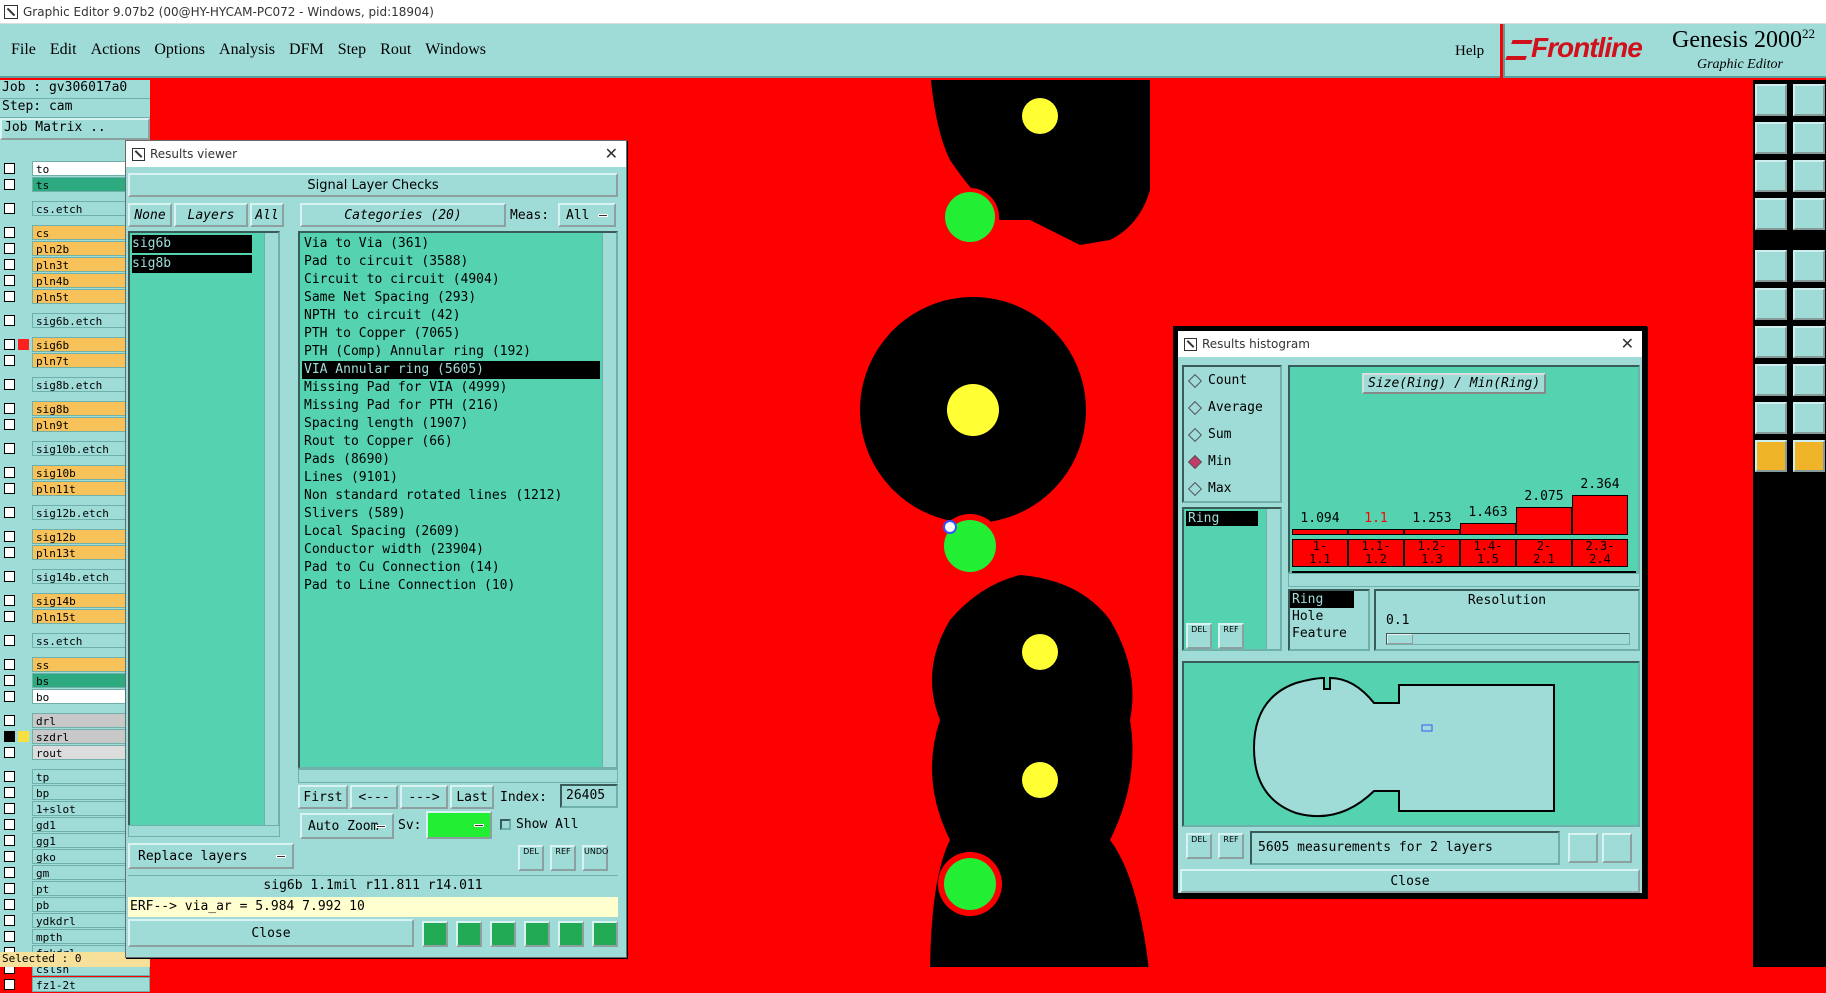 Image resolution: width=1826 pixels, height=993 pixels. Describe the element at coordinates (1376, 553) in the screenshot. I see `histogram-range-label: 1.1- 1.2` at that location.